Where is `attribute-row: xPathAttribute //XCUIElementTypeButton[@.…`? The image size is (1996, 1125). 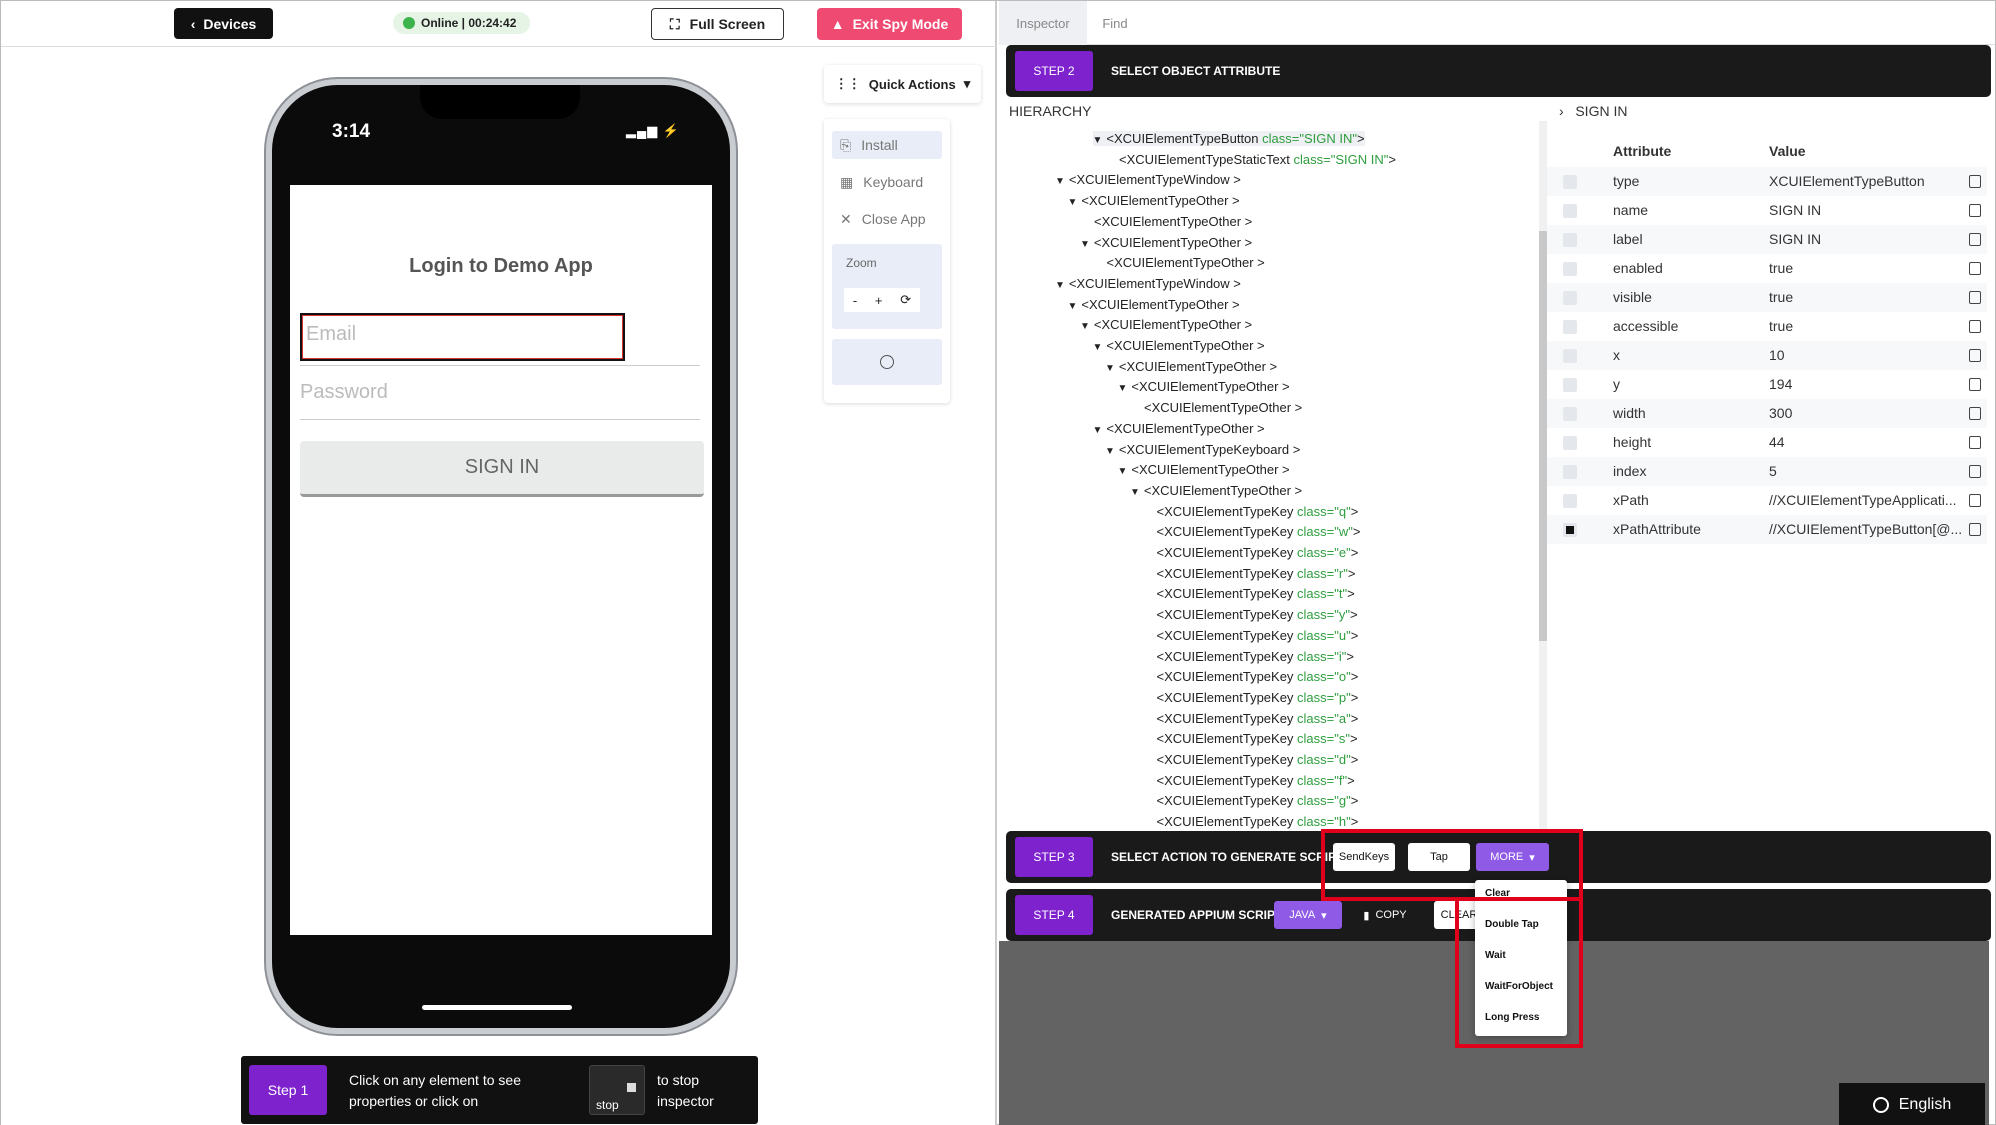
attribute-row: xPathAttribute //XCUIElementTypeButton[@.… is located at coordinates (1767, 529).